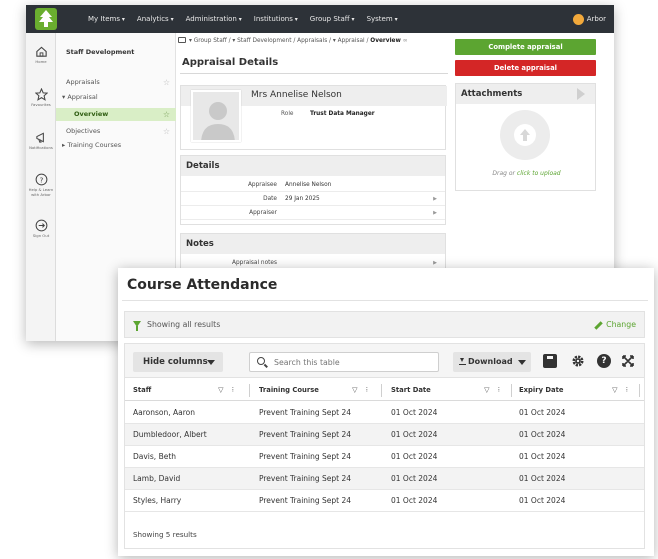 This screenshot has width=658, height=559. Describe the element at coordinates (539, 173) in the screenshot. I see `click-to-upload-link: click to upload` at that location.